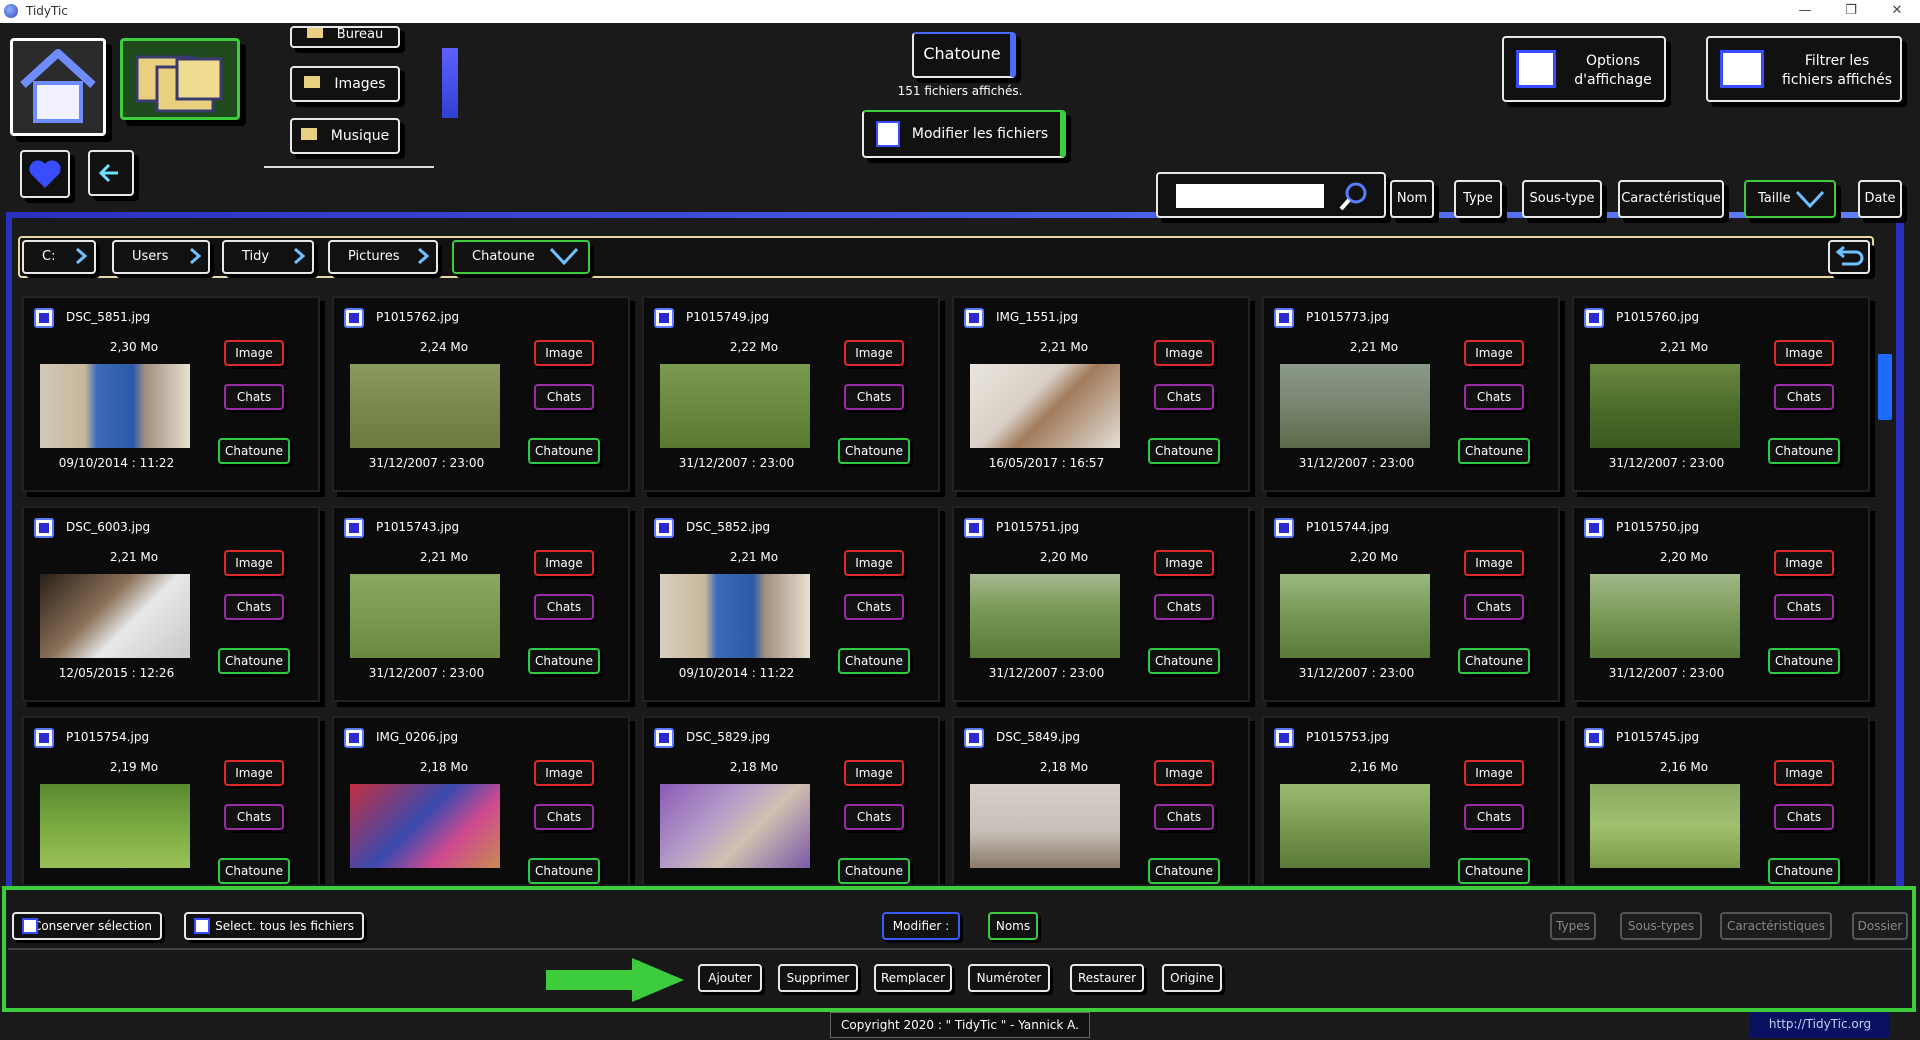 This screenshot has height=1040, width=1920. I want to click on file-card: P1015745.jpg 2,16 Mo Image Chats Chatoune, so click(1721, 800).